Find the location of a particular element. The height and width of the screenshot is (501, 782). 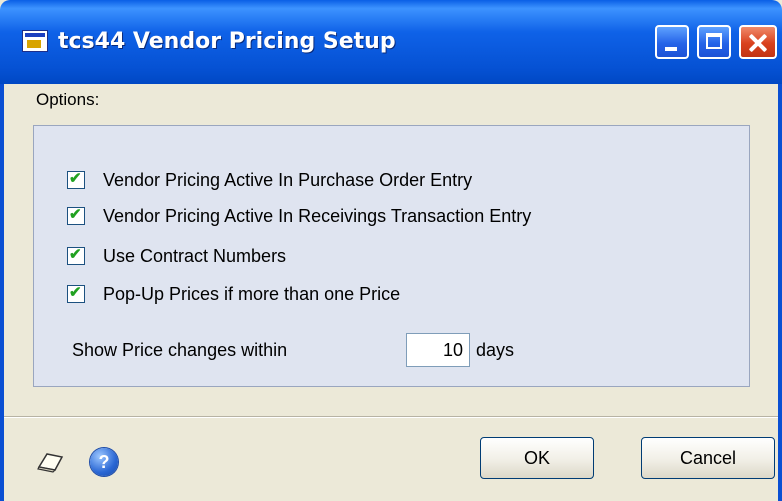

window-title: tcs44 Vendor Pricing Setup is located at coordinates (227, 41).